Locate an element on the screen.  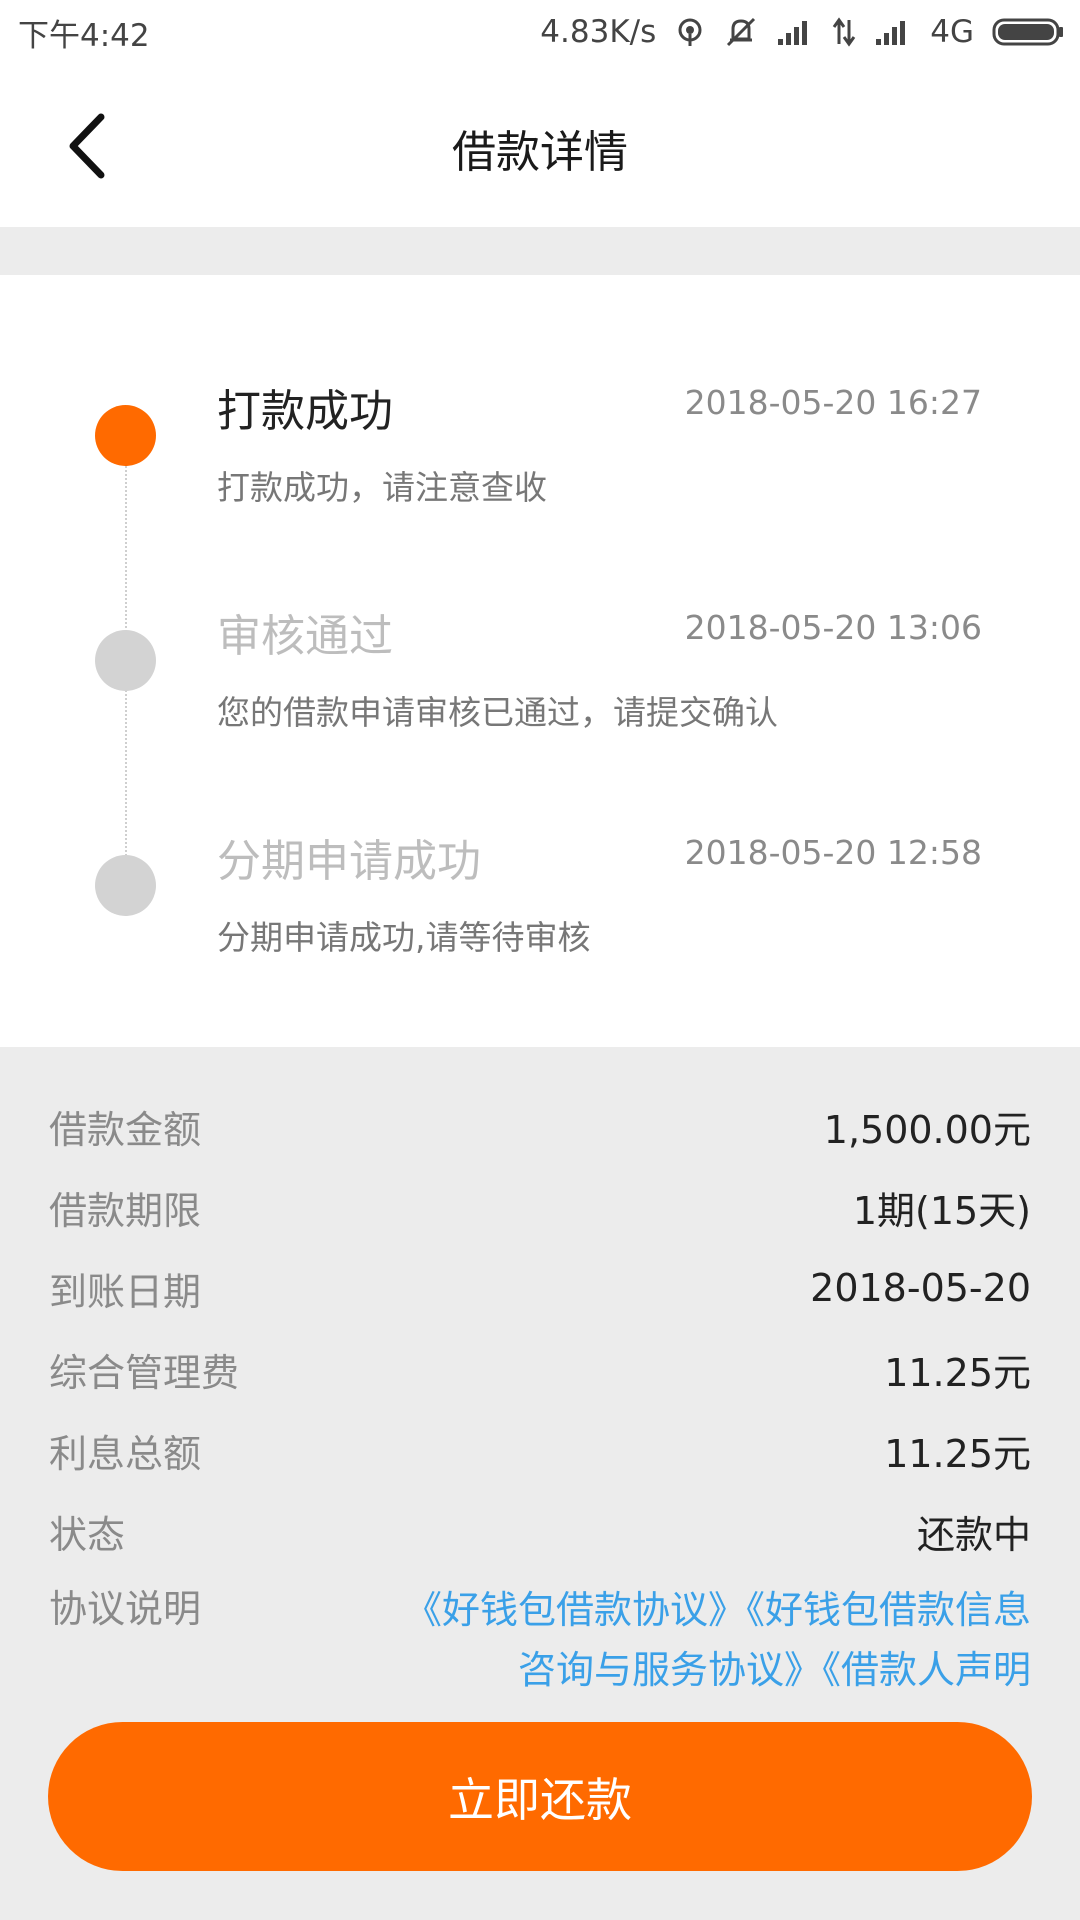
net-speed: 4.83K/s is located at coordinates (598, 32).